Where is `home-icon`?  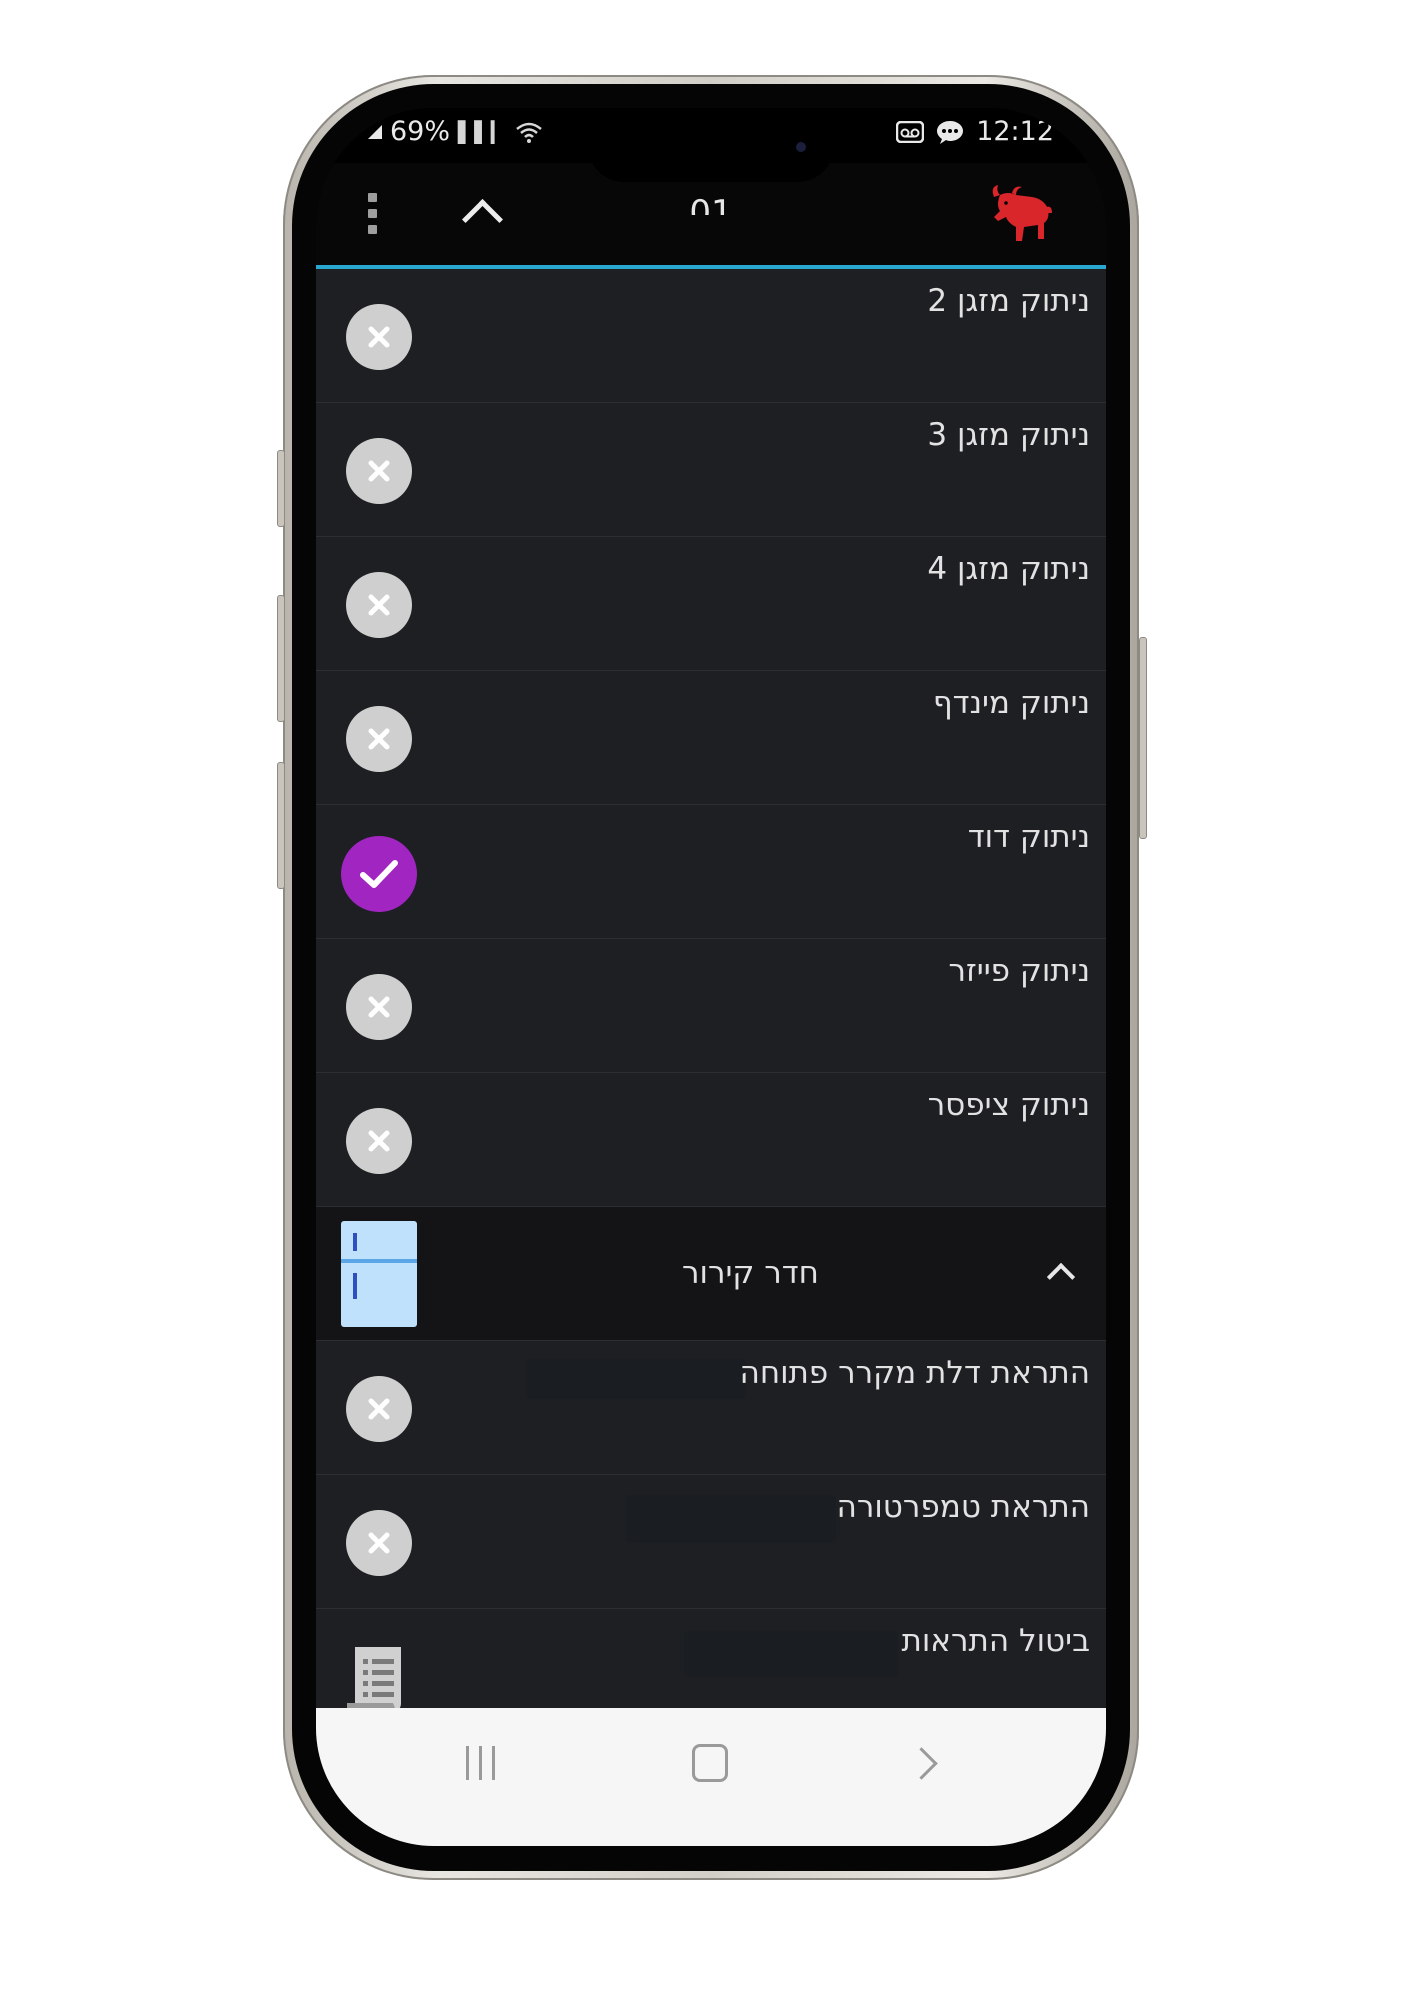
home-icon is located at coordinates (710, 1763).